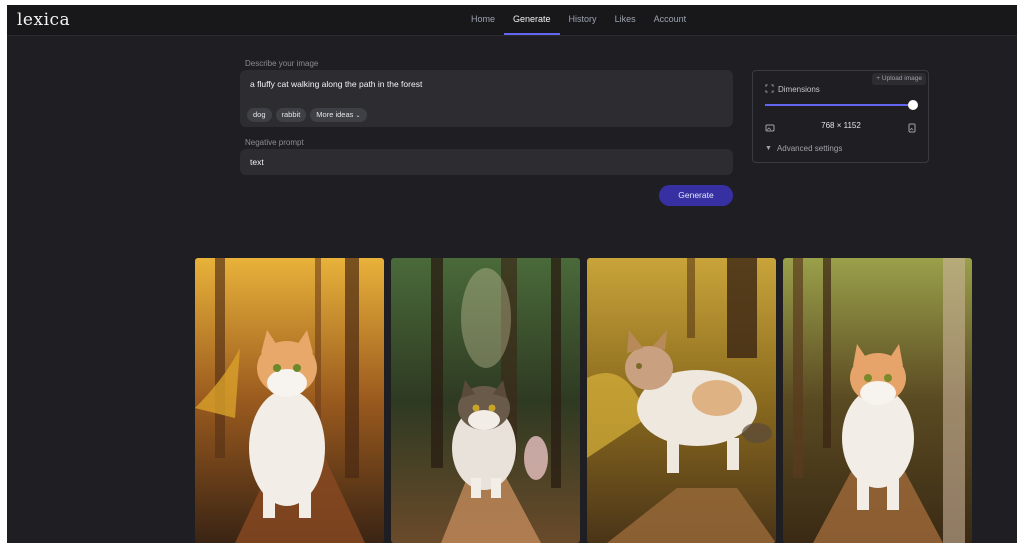 The width and height of the screenshot is (1017, 543). What do you see at coordinates (899, 79) in the screenshot?
I see `upload-image-button: + Upload image` at bounding box center [899, 79].